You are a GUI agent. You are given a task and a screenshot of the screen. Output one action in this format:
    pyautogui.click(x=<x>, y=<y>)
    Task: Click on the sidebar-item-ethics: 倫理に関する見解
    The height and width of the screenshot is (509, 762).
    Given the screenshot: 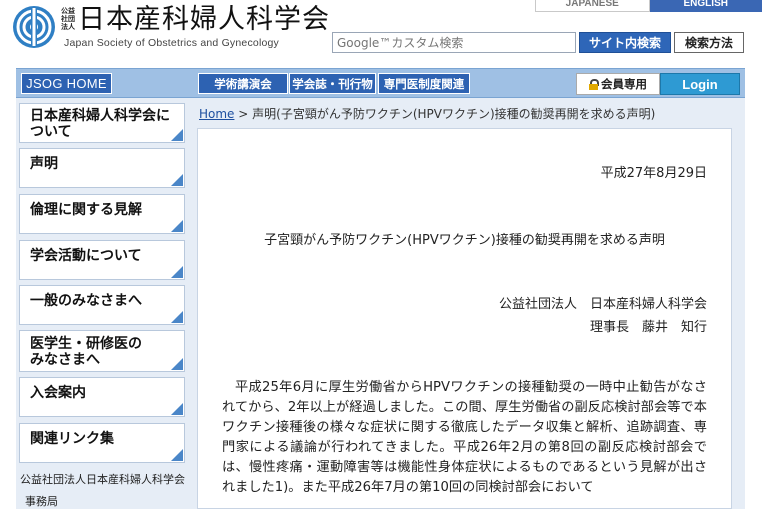 What is the action you would take?
    pyautogui.click(x=102, y=214)
    